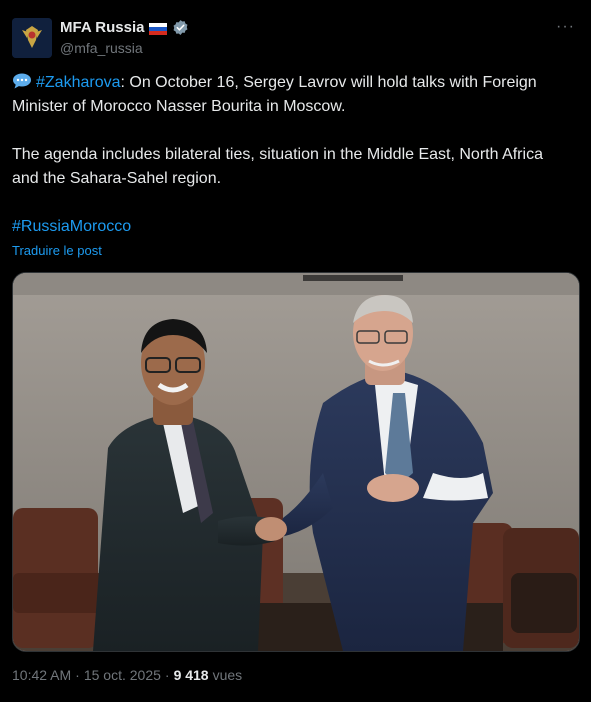 The width and height of the screenshot is (591, 702). What do you see at coordinates (122, 675) in the screenshot?
I see `post-date: 15 oct. 2025` at bounding box center [122, 675].